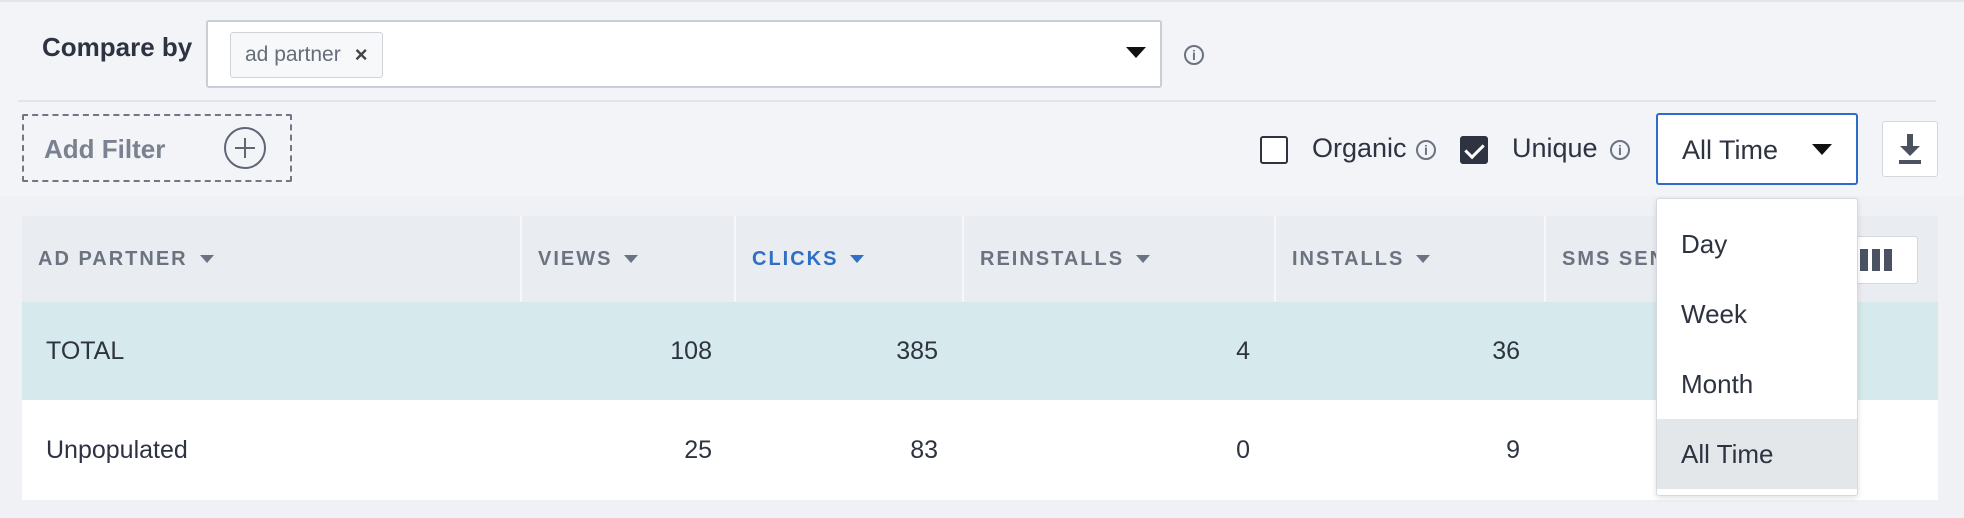 This screenshot has height=518, width=1964. I want to click on unique-label: Unique, so click(1555, 148).